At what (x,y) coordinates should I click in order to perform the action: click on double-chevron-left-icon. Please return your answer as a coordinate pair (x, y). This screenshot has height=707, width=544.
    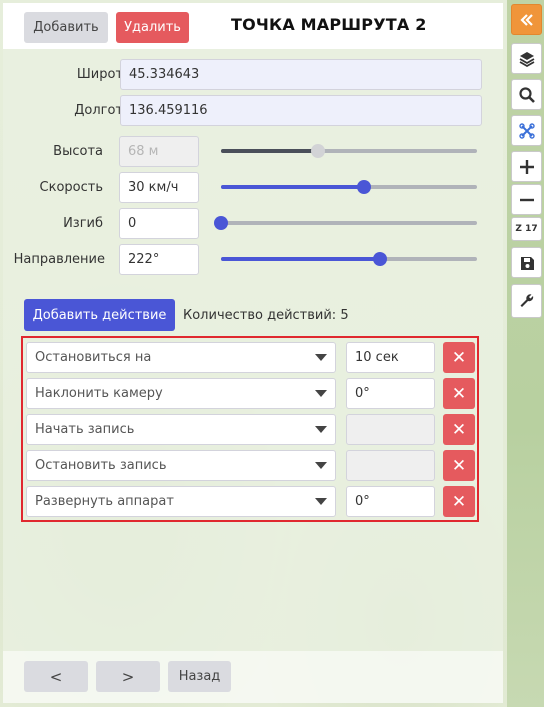
    Looking at the image, I should click on (526, 19).